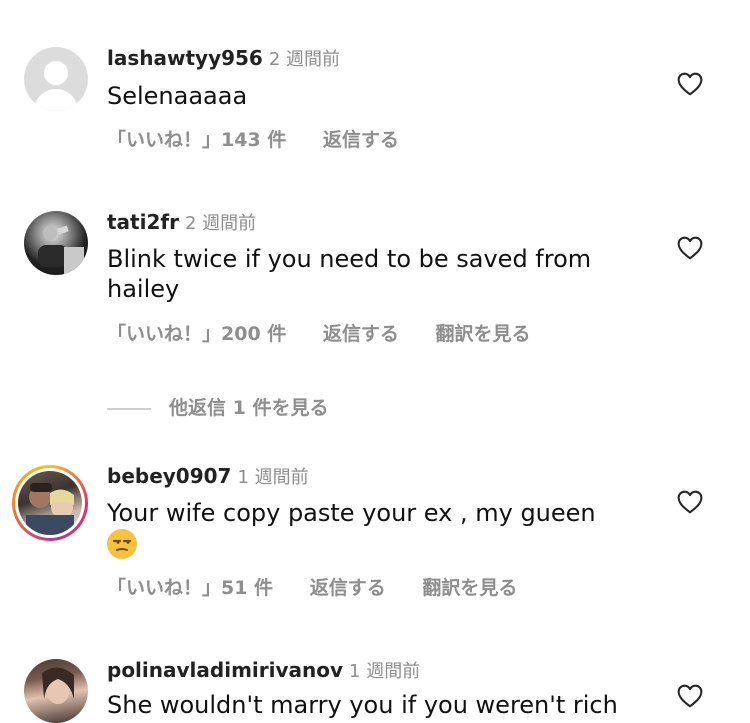 The height and width of the screenshot is (723, 750). Describe the element at coordinates (177, 96) in the screenshot. I see `comment-text: Selenaaaaa` at that location.